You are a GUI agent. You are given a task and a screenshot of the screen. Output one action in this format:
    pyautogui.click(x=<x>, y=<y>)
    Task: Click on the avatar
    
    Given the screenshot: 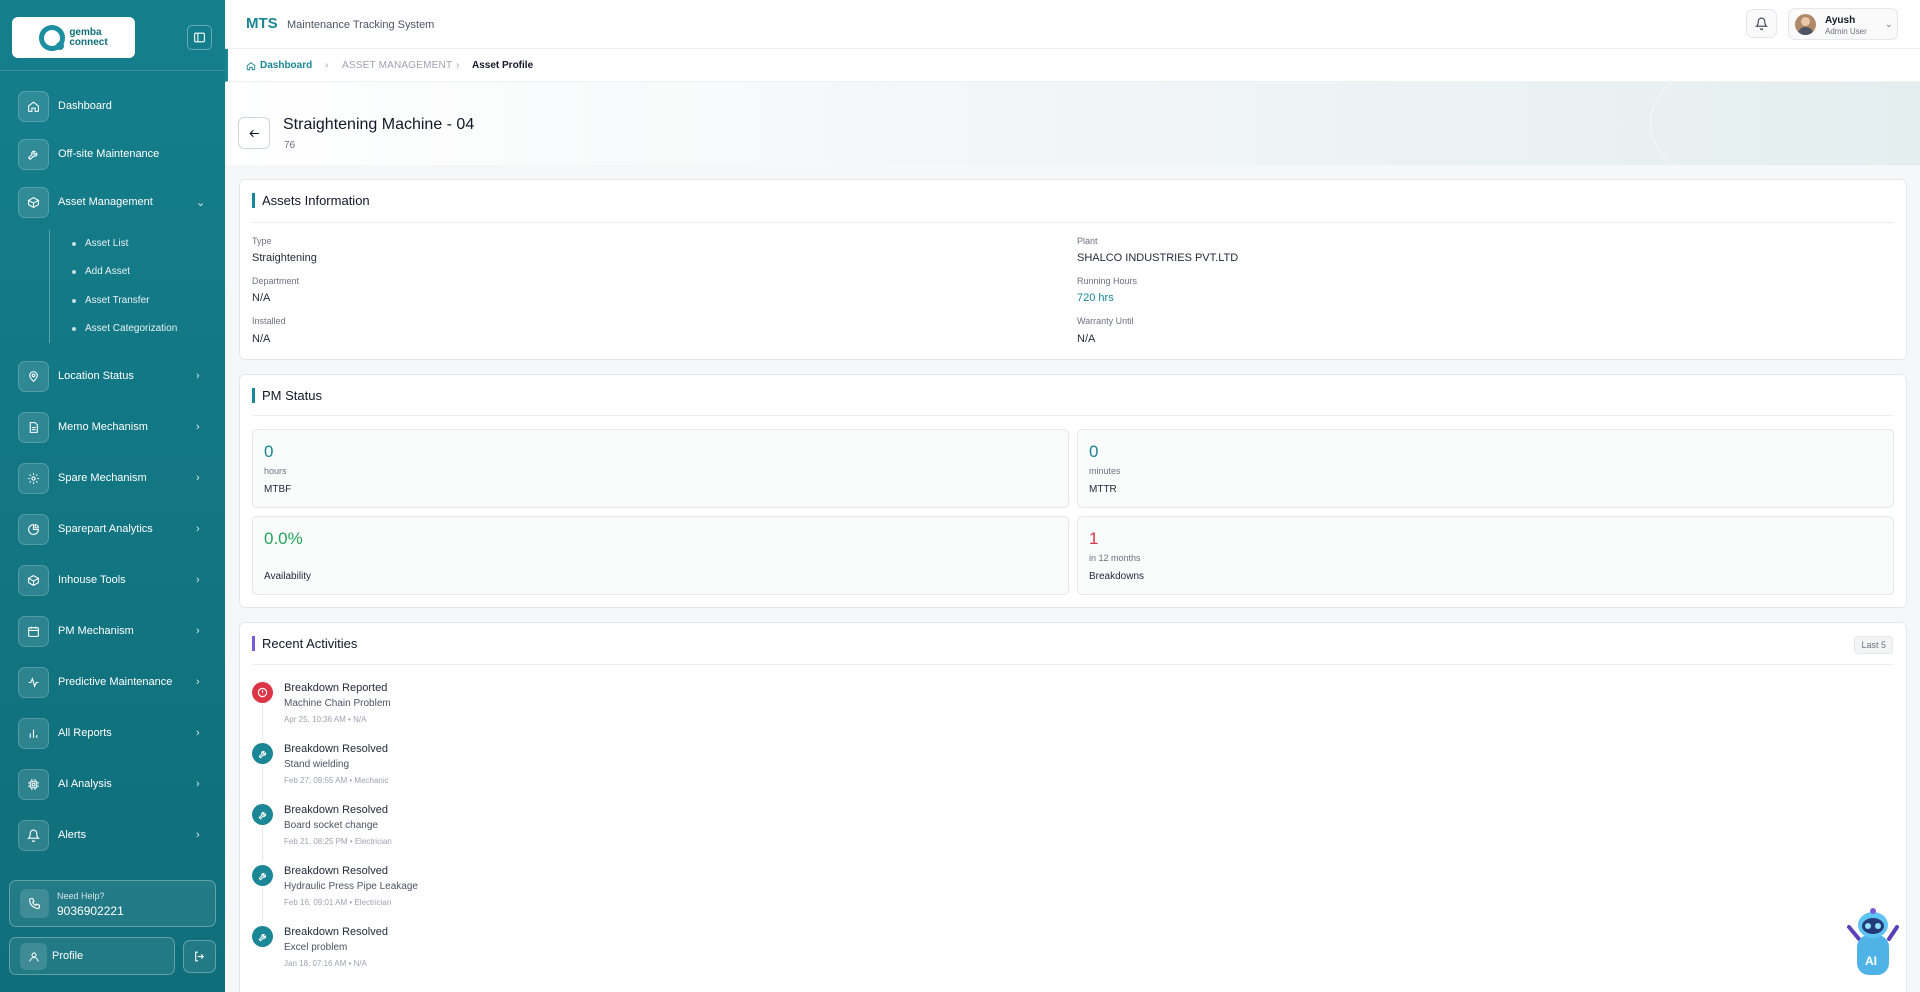 What is the action you would take?
    pyautogui.click(x=1805, y=24)
    